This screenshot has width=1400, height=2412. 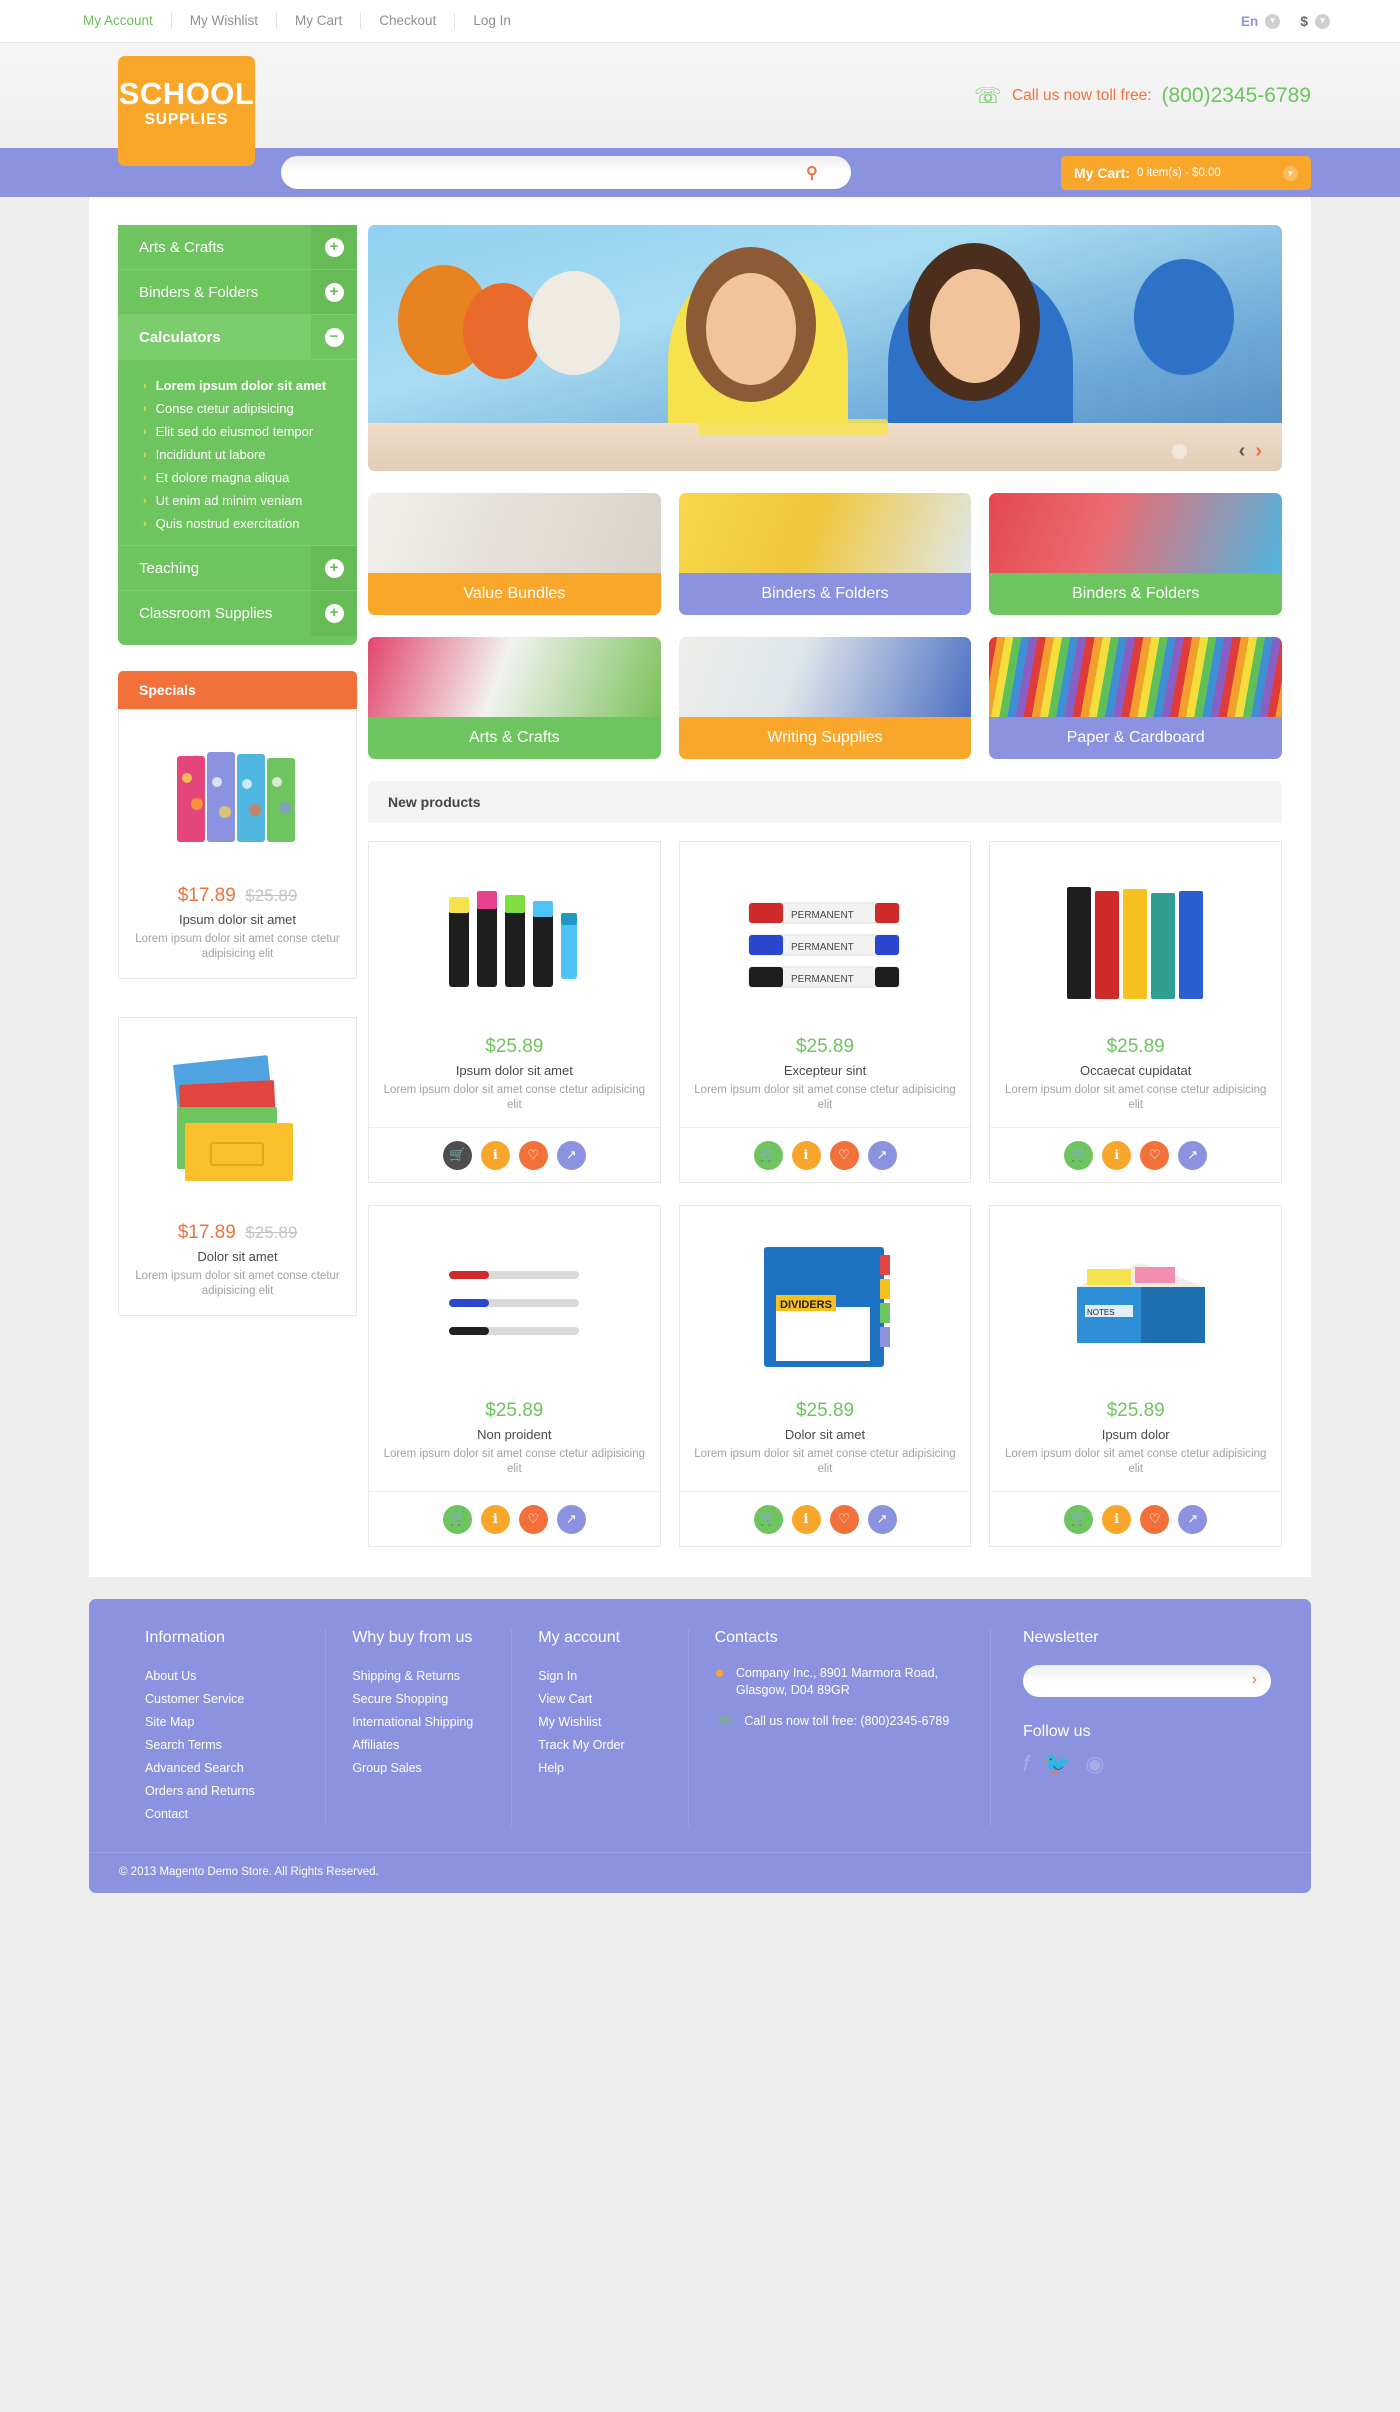 I want to click on submenu-item: › Incididunt ut labore, so click(x=237, y=454).